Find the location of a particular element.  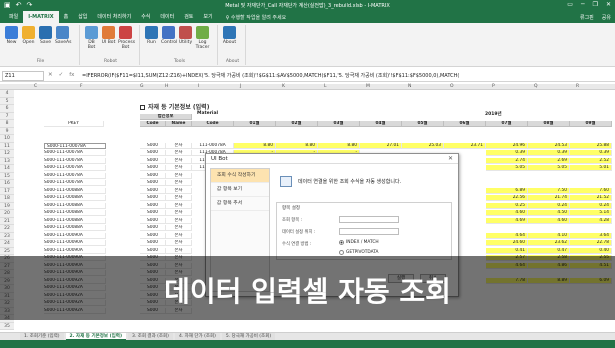

value-cell: 4.69 is located at coordinates (507, 220).